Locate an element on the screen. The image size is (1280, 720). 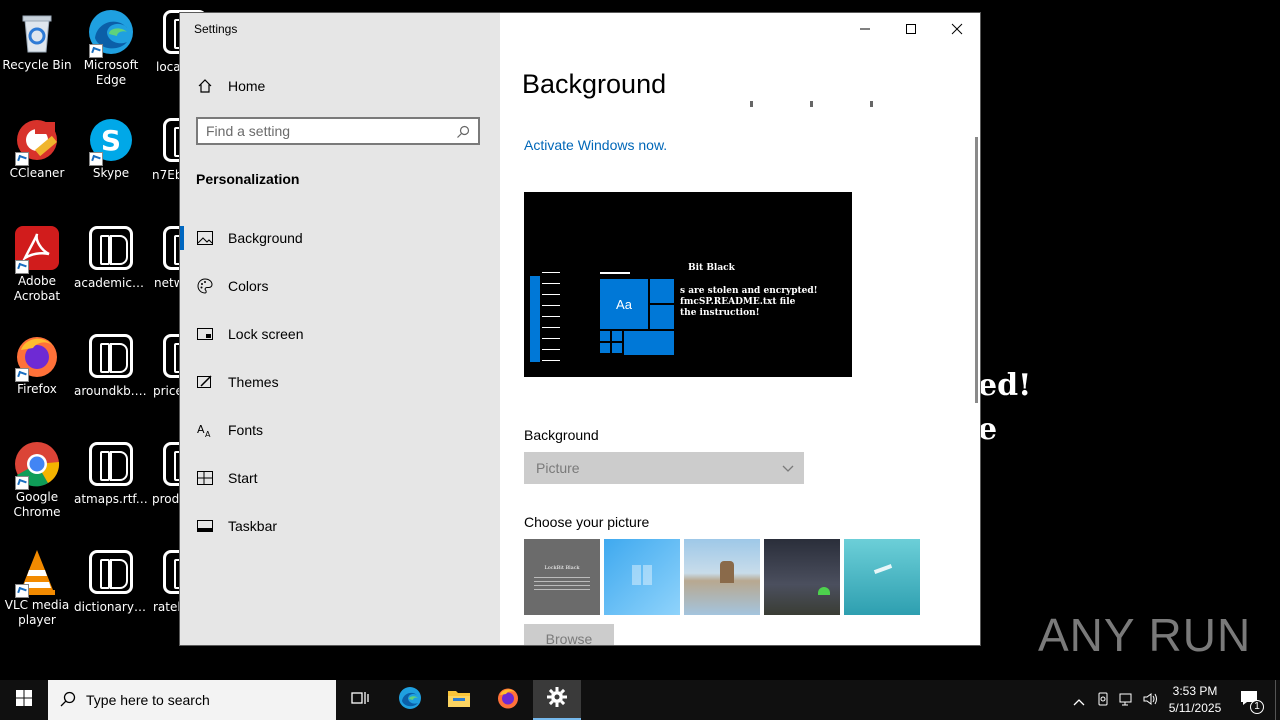
notification-icon: 1 is located at coordinates (1252, 702).